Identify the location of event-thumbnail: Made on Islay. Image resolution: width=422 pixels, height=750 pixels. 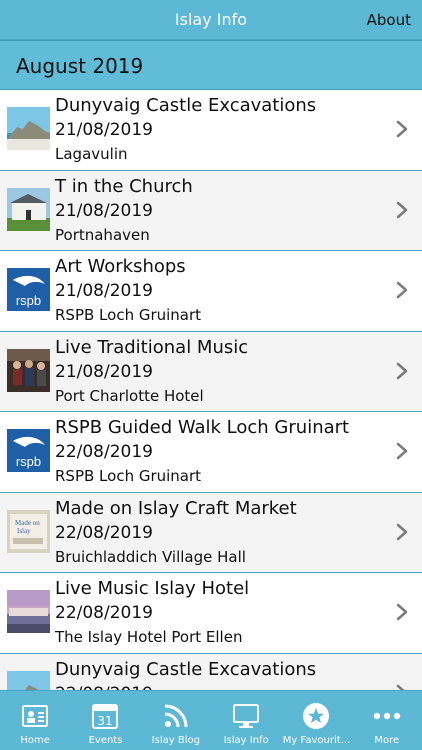
(28, 531).